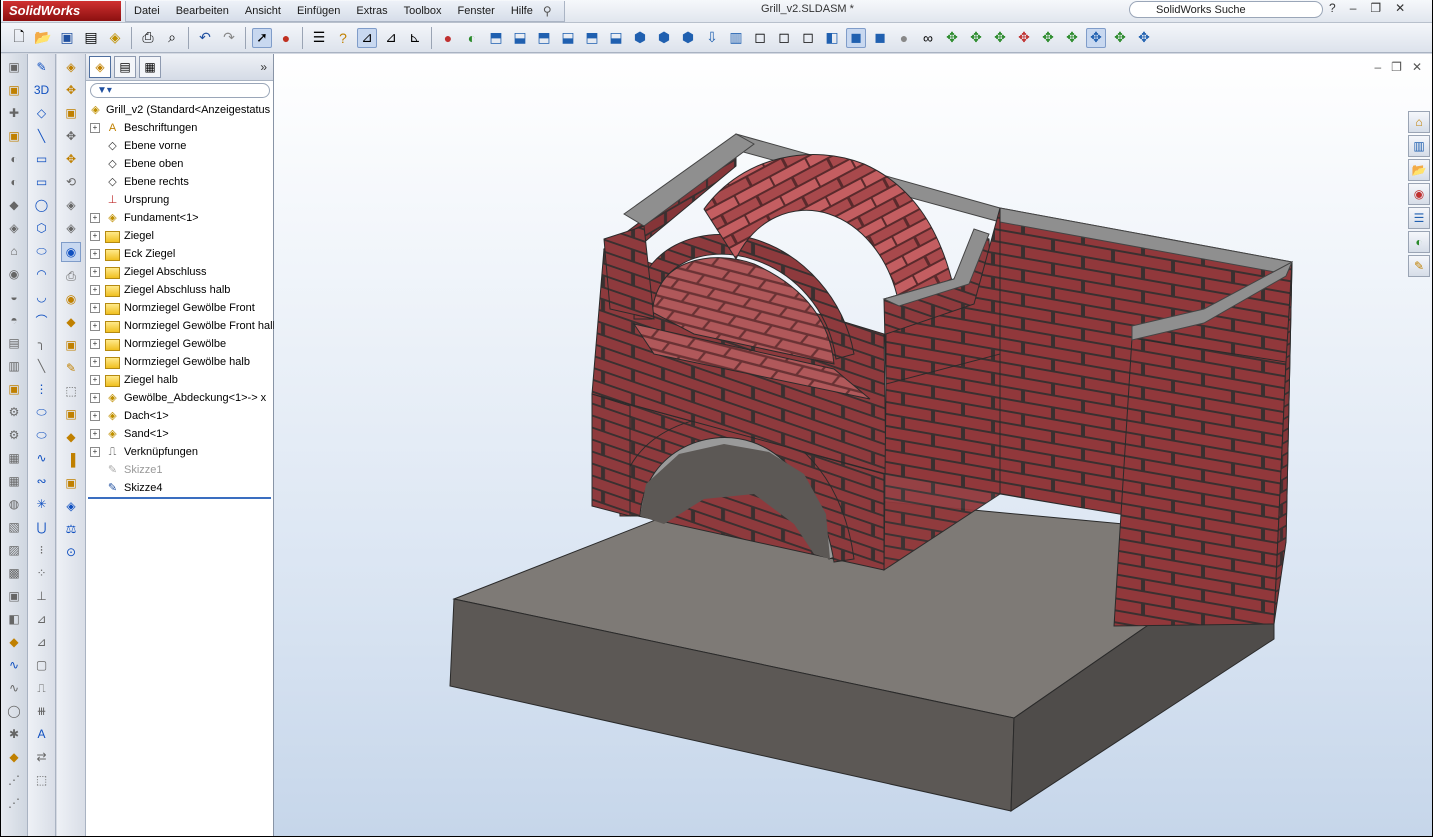 This screenshot has height=837, width=1433. I want to click on offset-icon: ⊥, so click(42, 596).